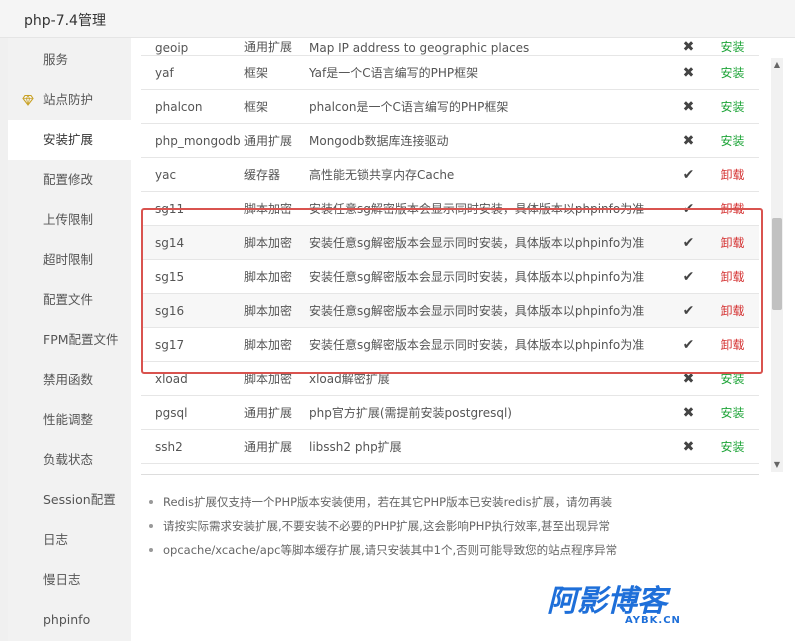 This screenshot has height=641, width=795. What do you see at coordinates (69, 60) in the screenshot?
I see `sidebar-item-service: 服务` at bounding box center [69, 60].